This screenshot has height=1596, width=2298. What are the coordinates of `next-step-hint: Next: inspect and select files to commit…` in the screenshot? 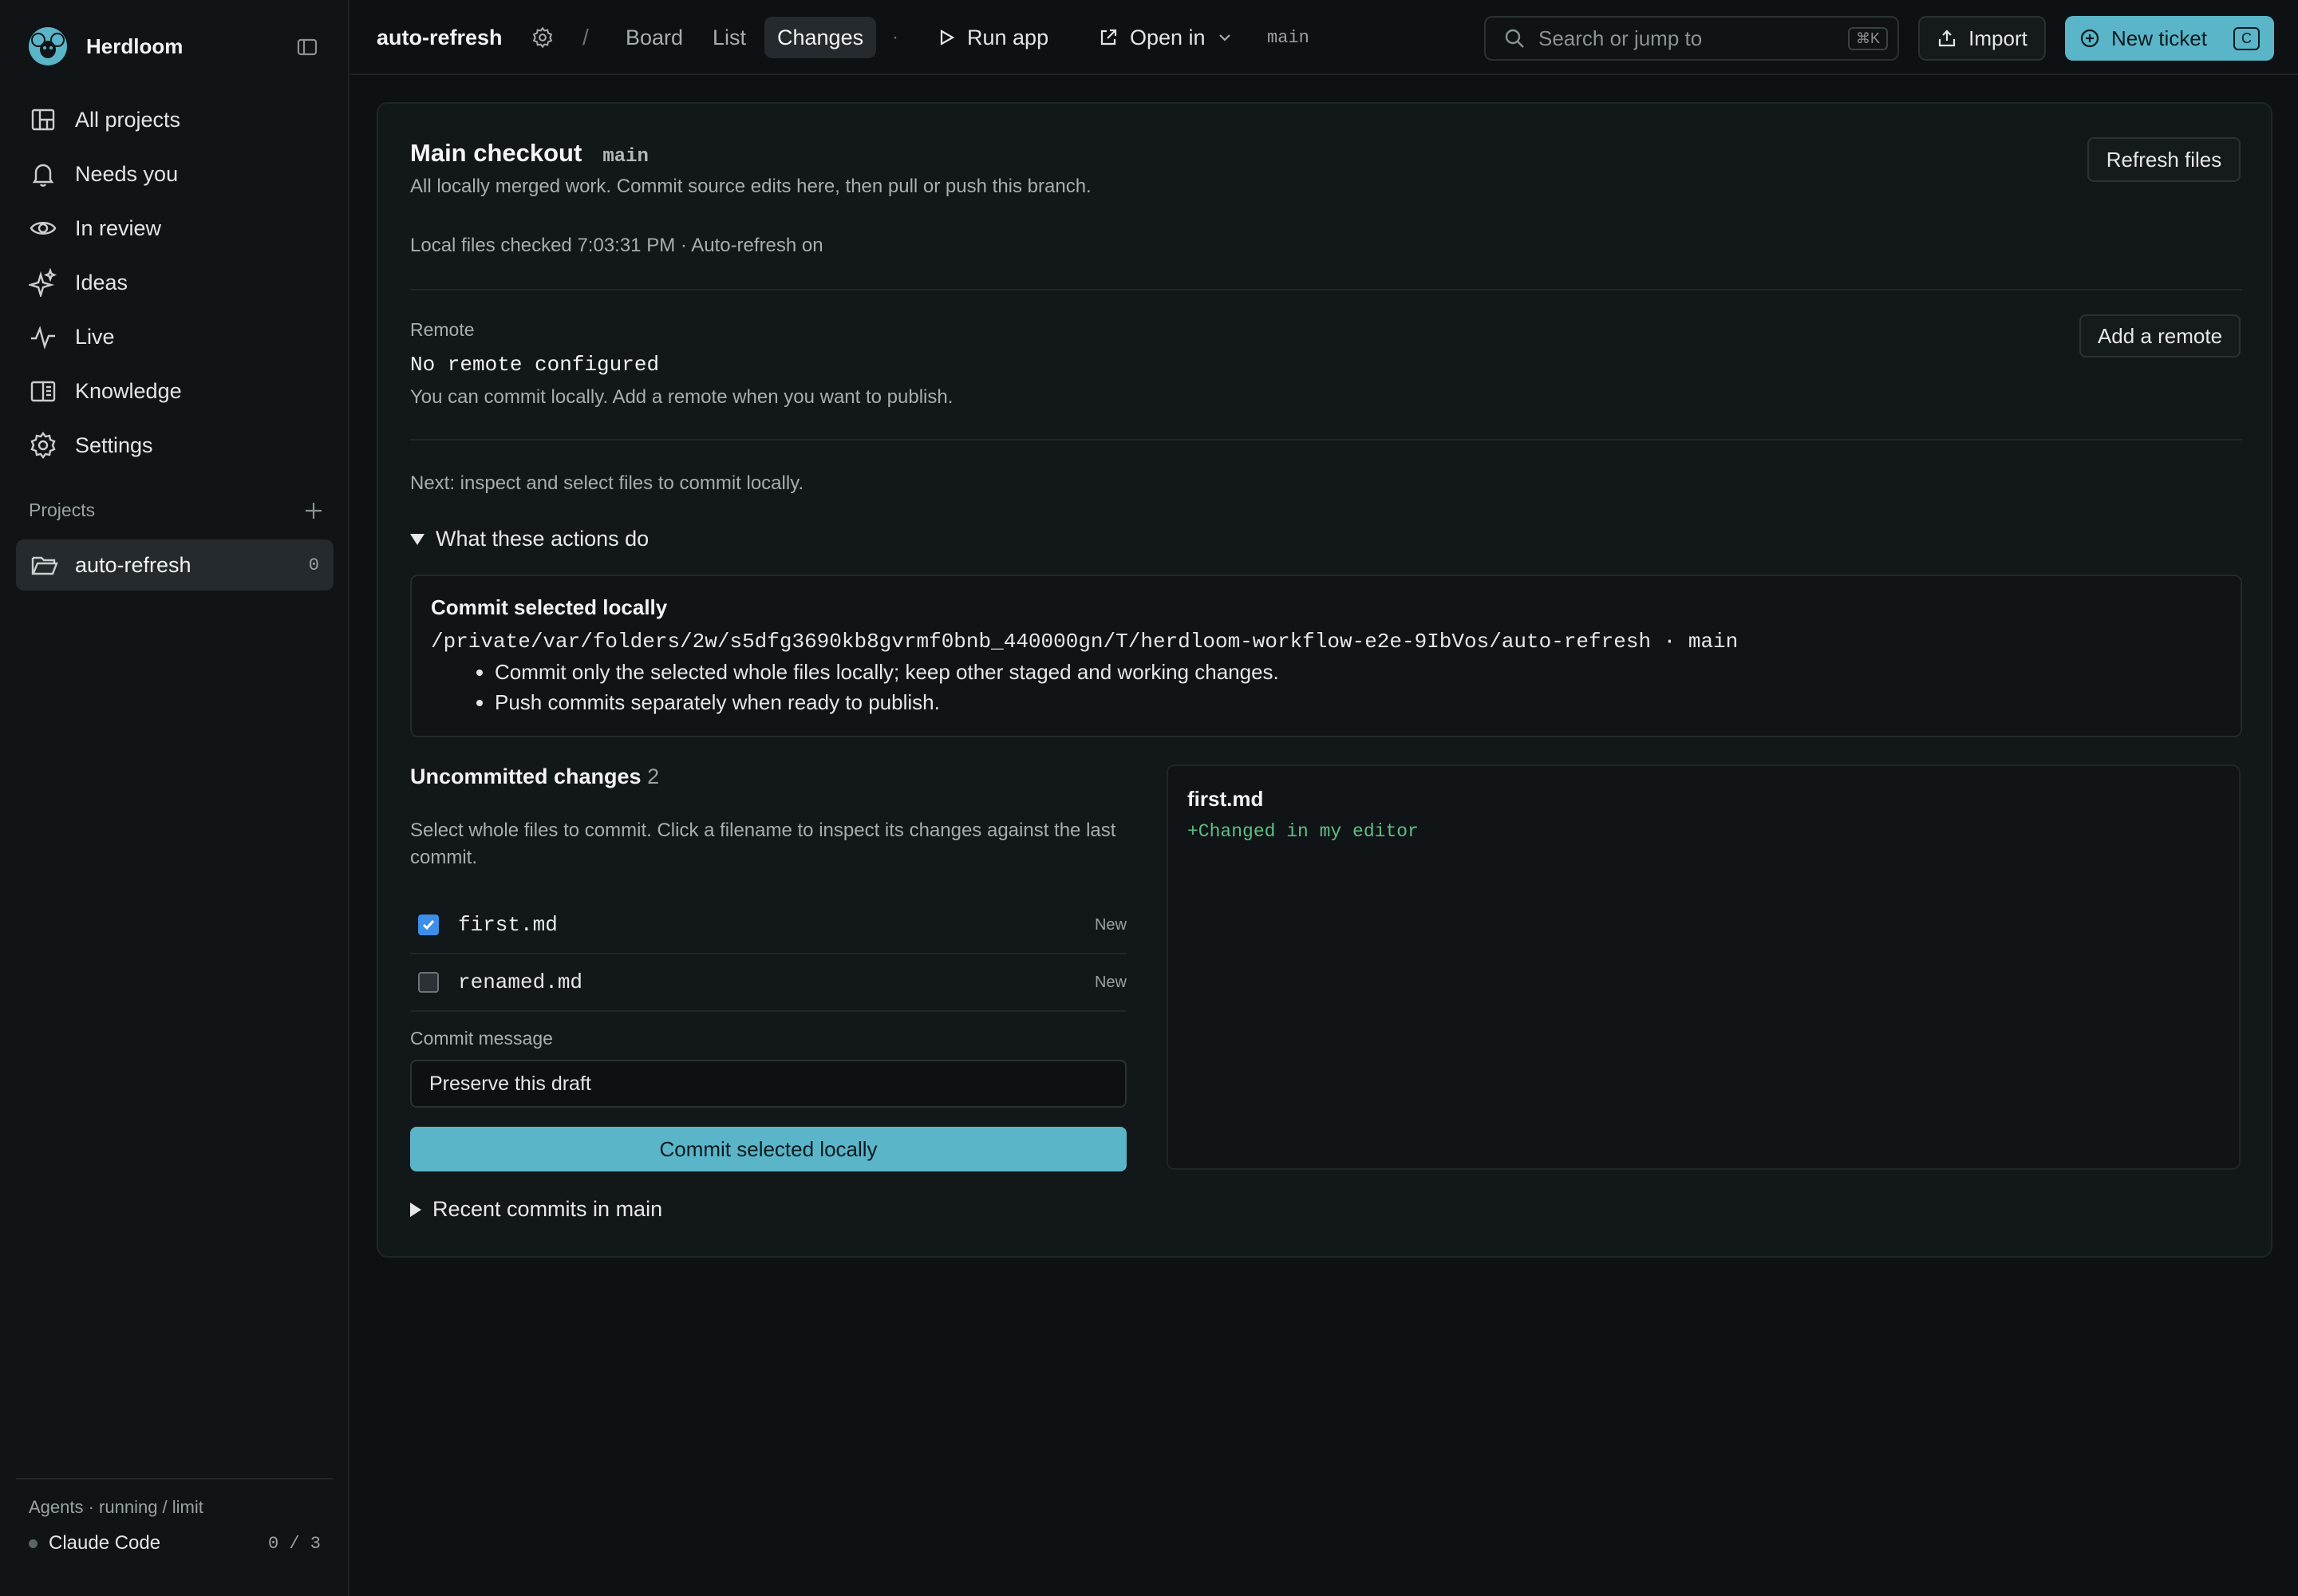 It's located at (607, 483).